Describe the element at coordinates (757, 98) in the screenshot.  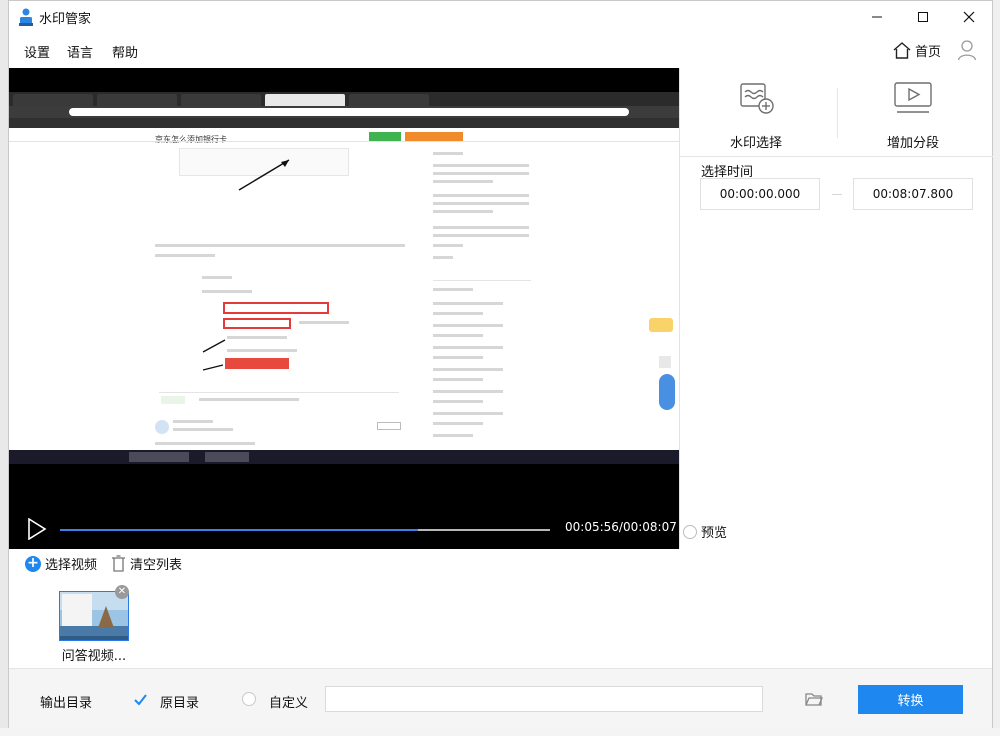
I see `watermark-add-icon` at that location.